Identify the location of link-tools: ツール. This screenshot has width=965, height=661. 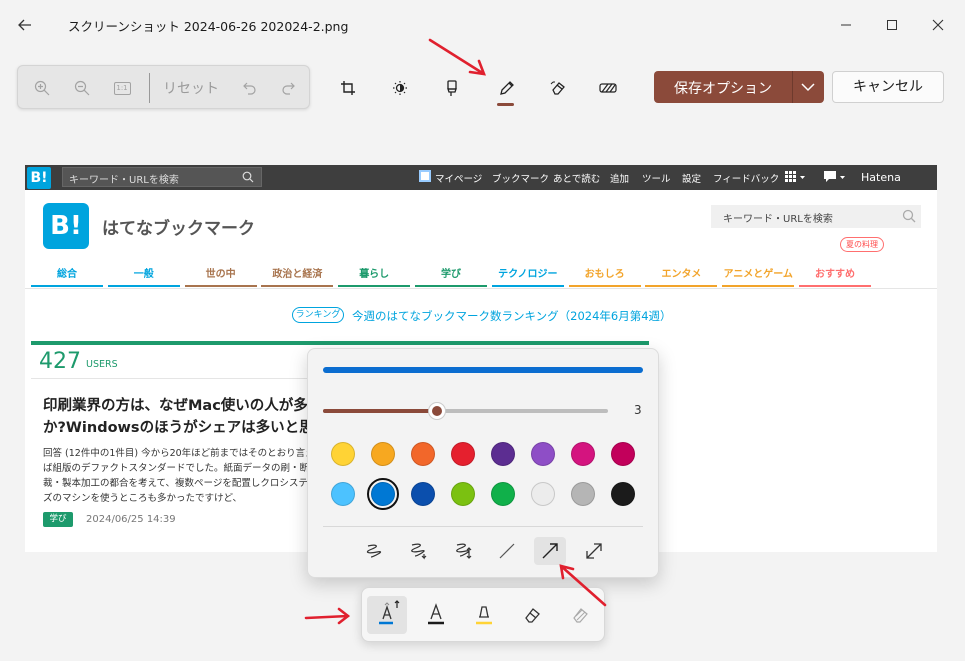
(656, 179).